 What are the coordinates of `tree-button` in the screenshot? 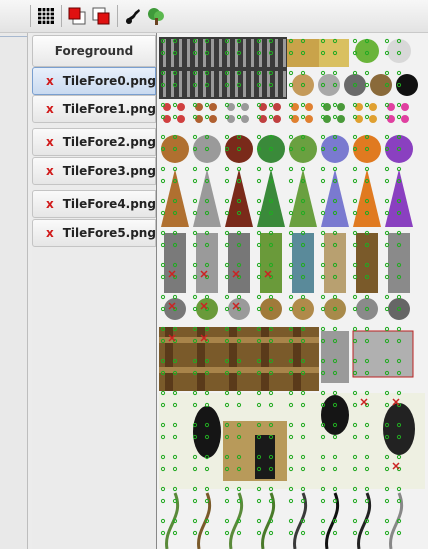 It's located at (156, 16).